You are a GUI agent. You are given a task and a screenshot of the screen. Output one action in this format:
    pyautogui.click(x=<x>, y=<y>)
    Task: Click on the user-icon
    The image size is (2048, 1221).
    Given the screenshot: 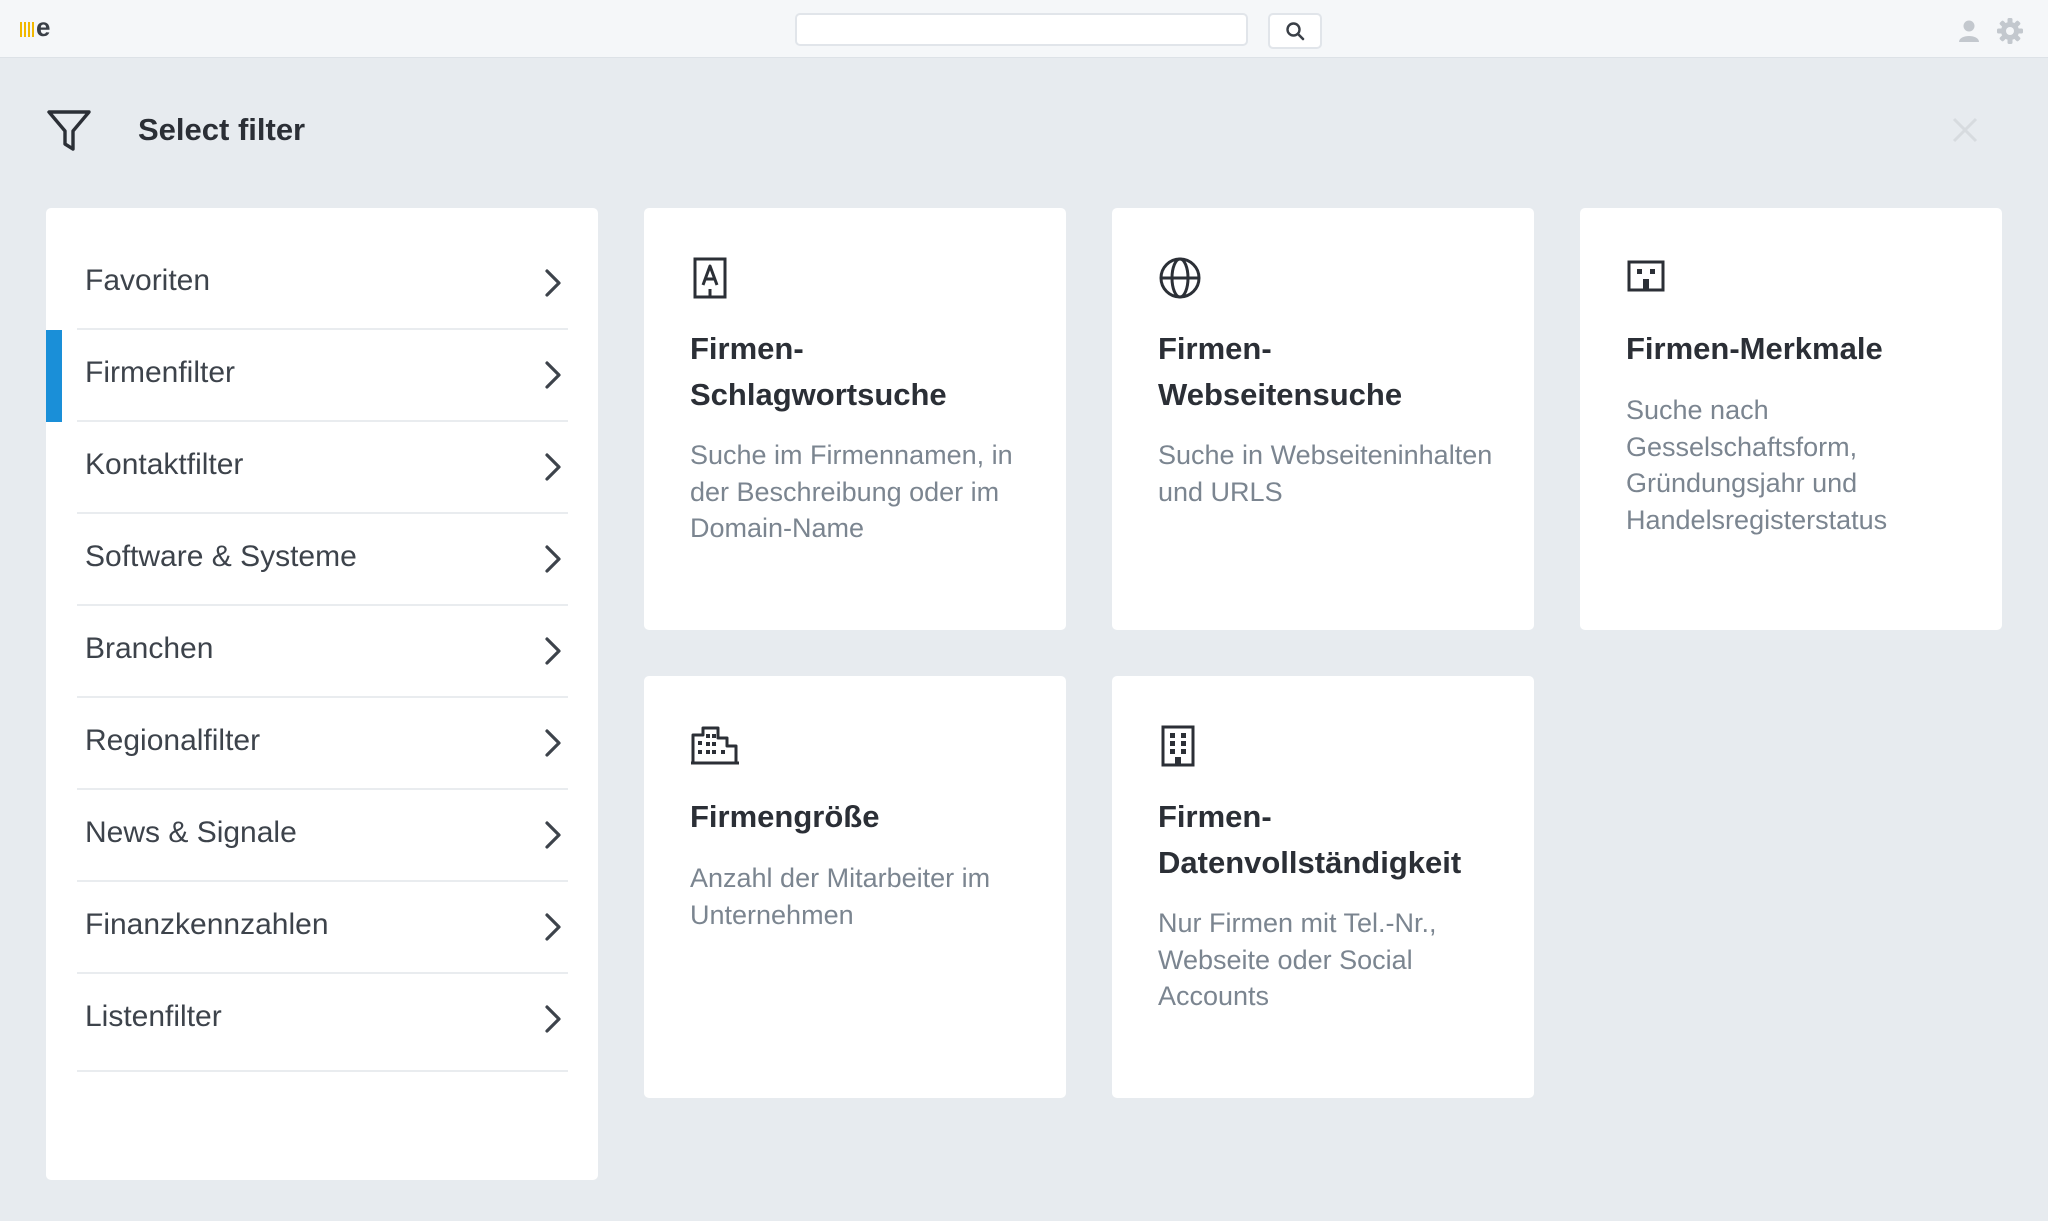 What is the action you would take?
    pyautogui.click(x=1969, y=31)
    